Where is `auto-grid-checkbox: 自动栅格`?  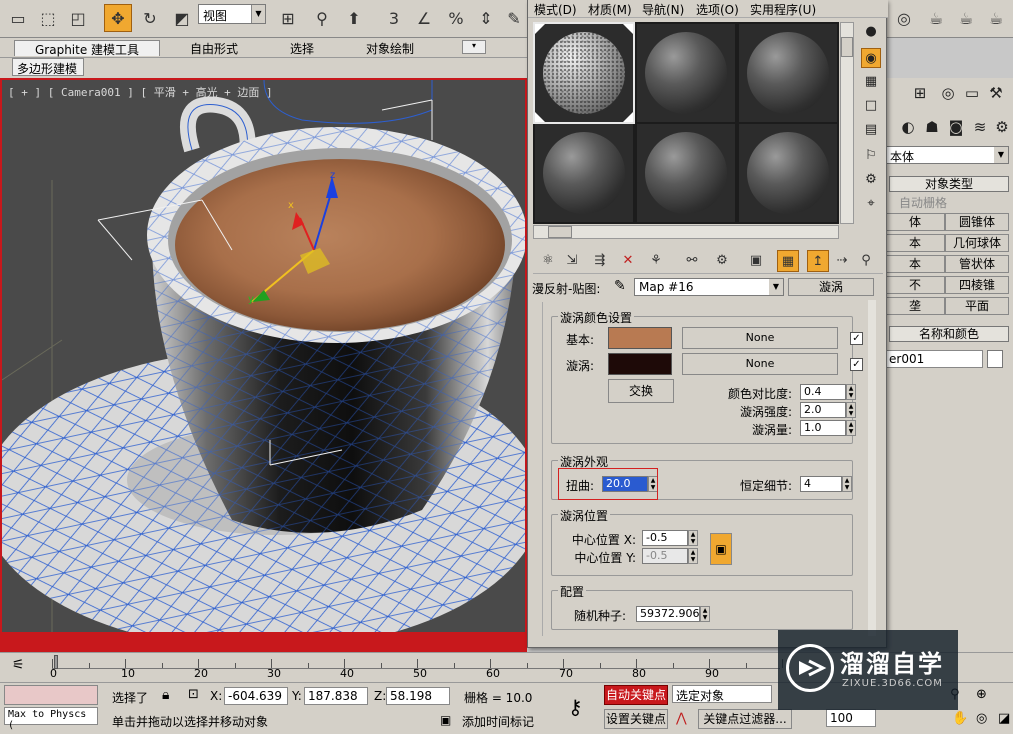 auto-grid-checkbox: 自动栅格 is located at coordinates (923, 202).